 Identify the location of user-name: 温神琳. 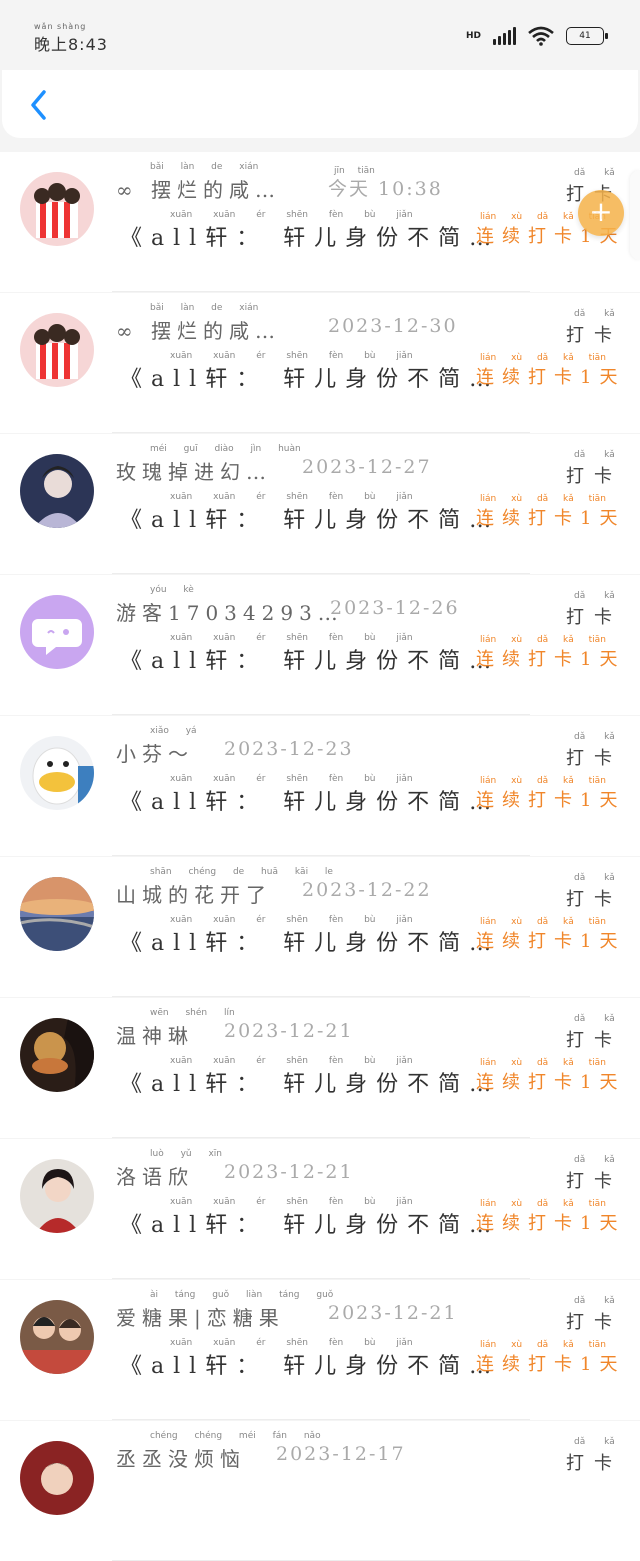
(155, 1036).